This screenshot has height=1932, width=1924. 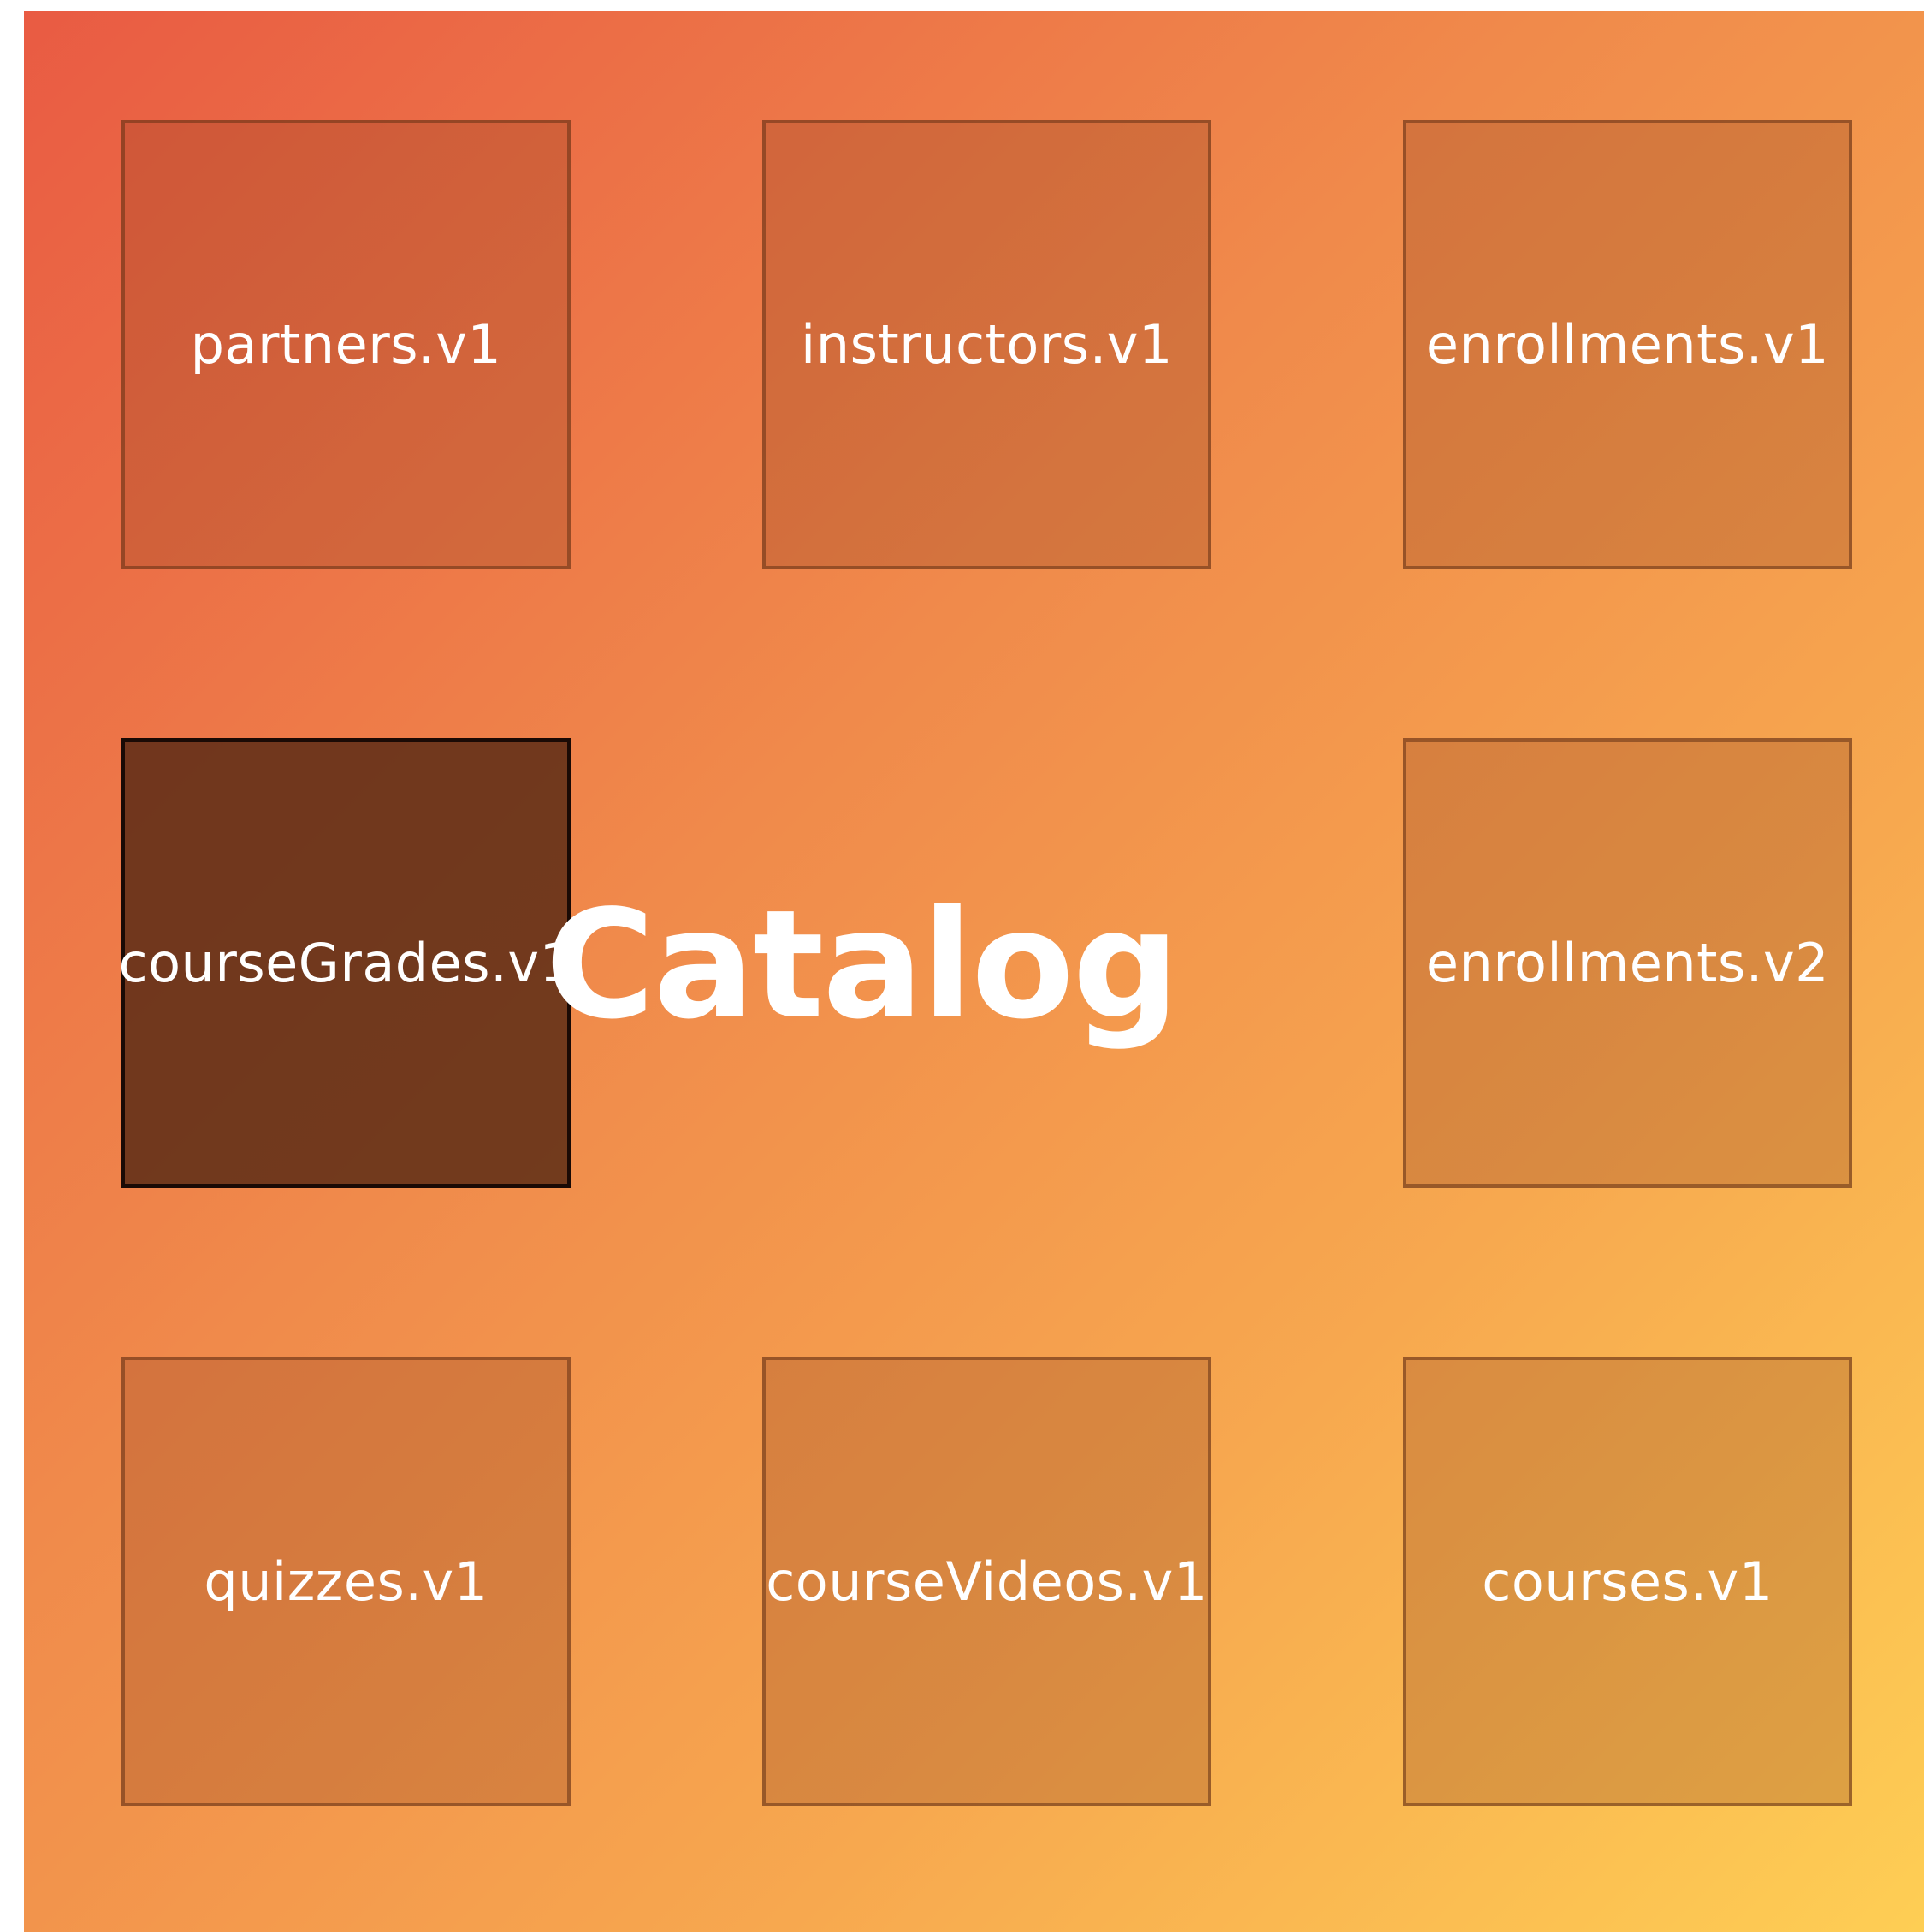 I want to click on tile-enrollments-v1: enrollments.v1, so click(x=1627, y=344).